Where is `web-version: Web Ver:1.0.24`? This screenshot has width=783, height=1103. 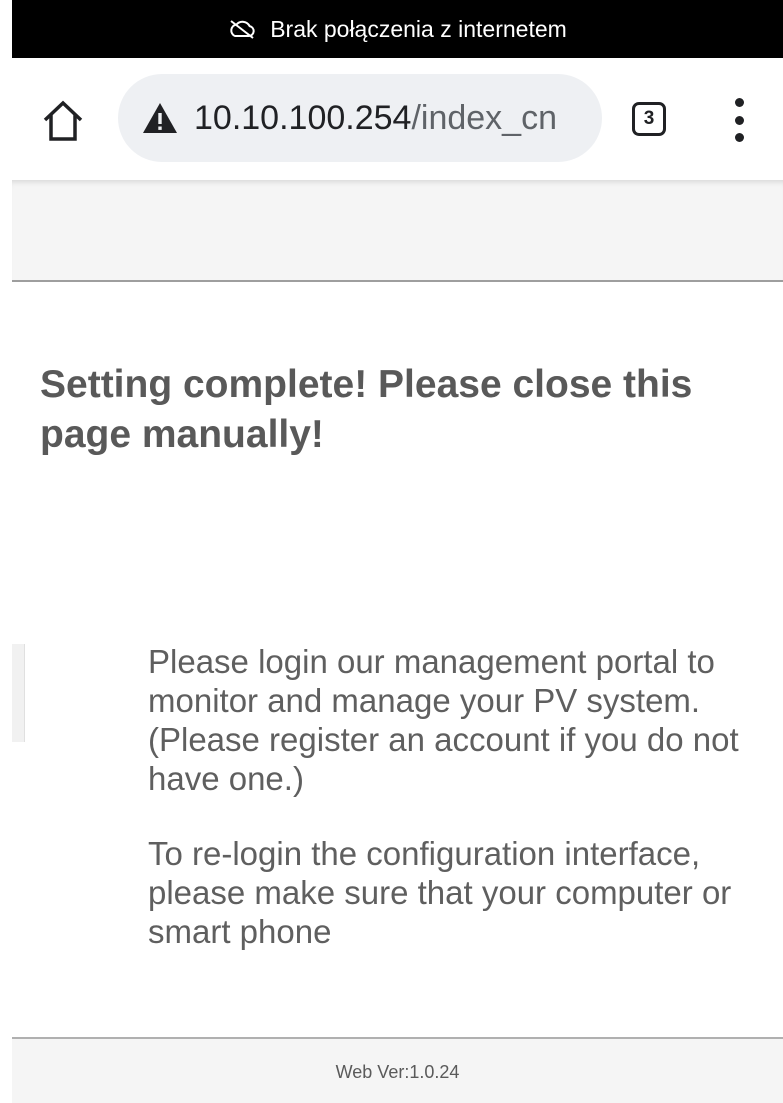 web-version: Web Ver:1.0.24 is located at coordinates (397, 1071).